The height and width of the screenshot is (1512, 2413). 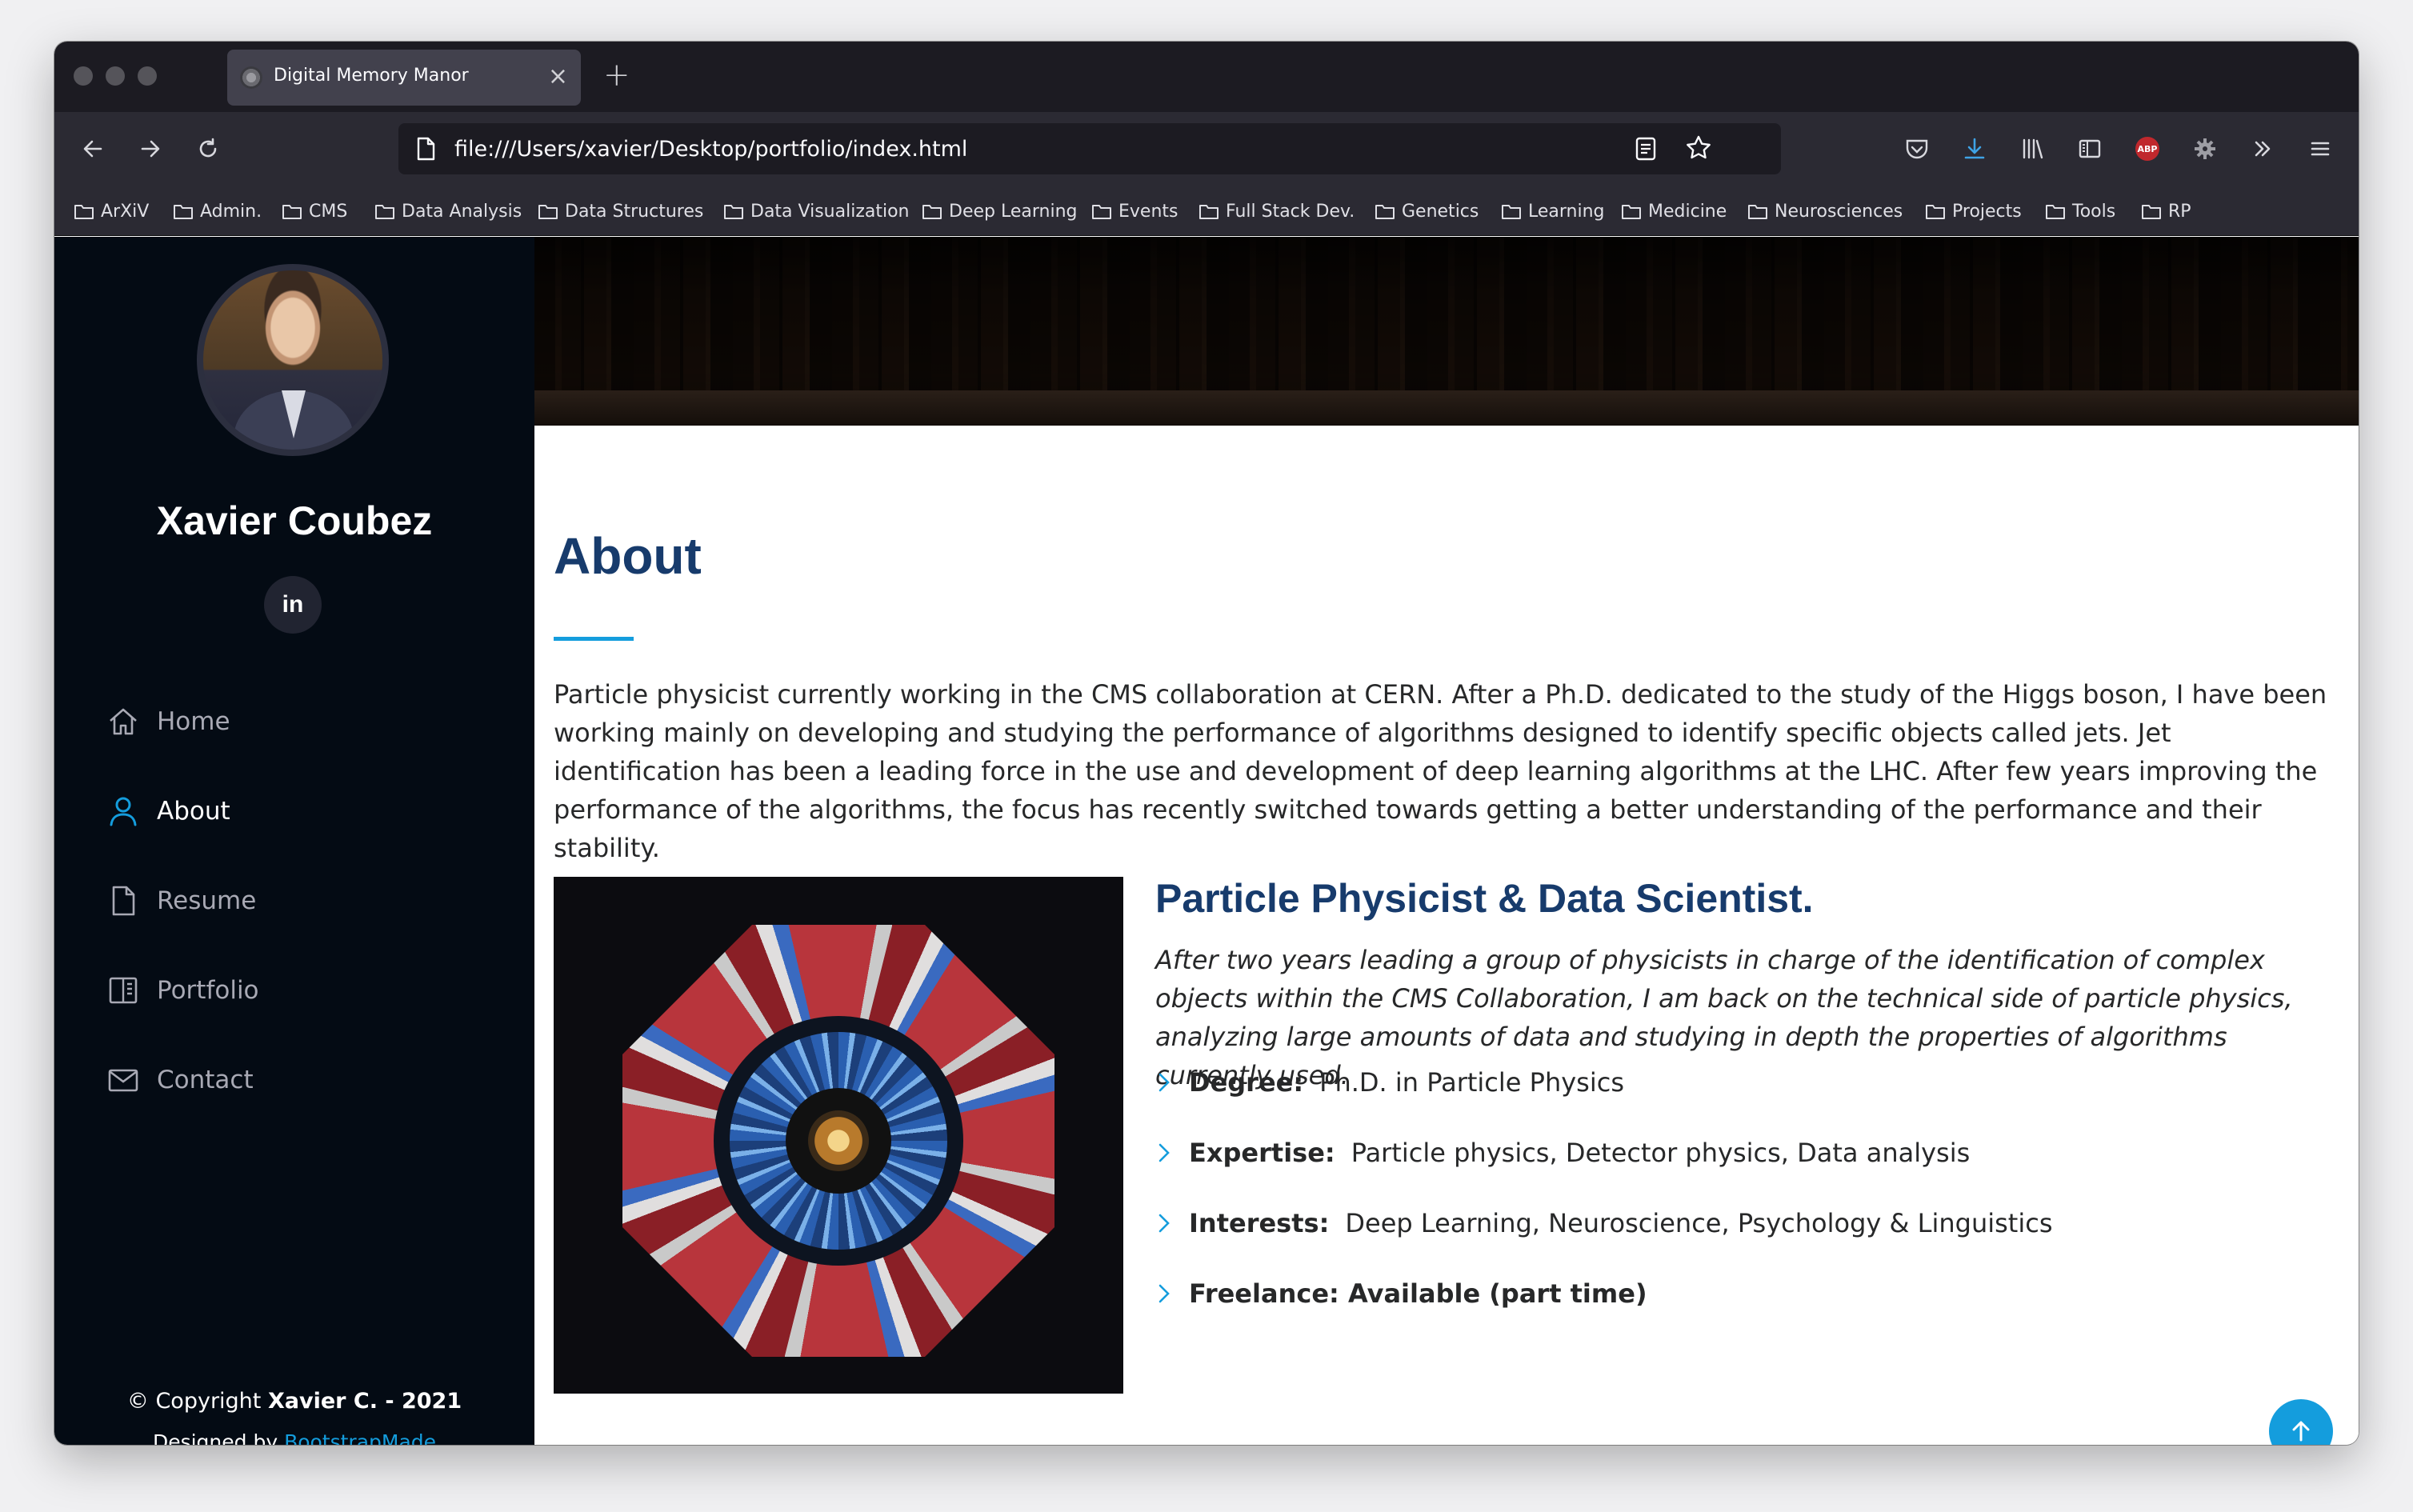 What do you see at coordinates (251, 77) in the screenshot?
I see `favicon-icon` at bounding box center [251, 77].